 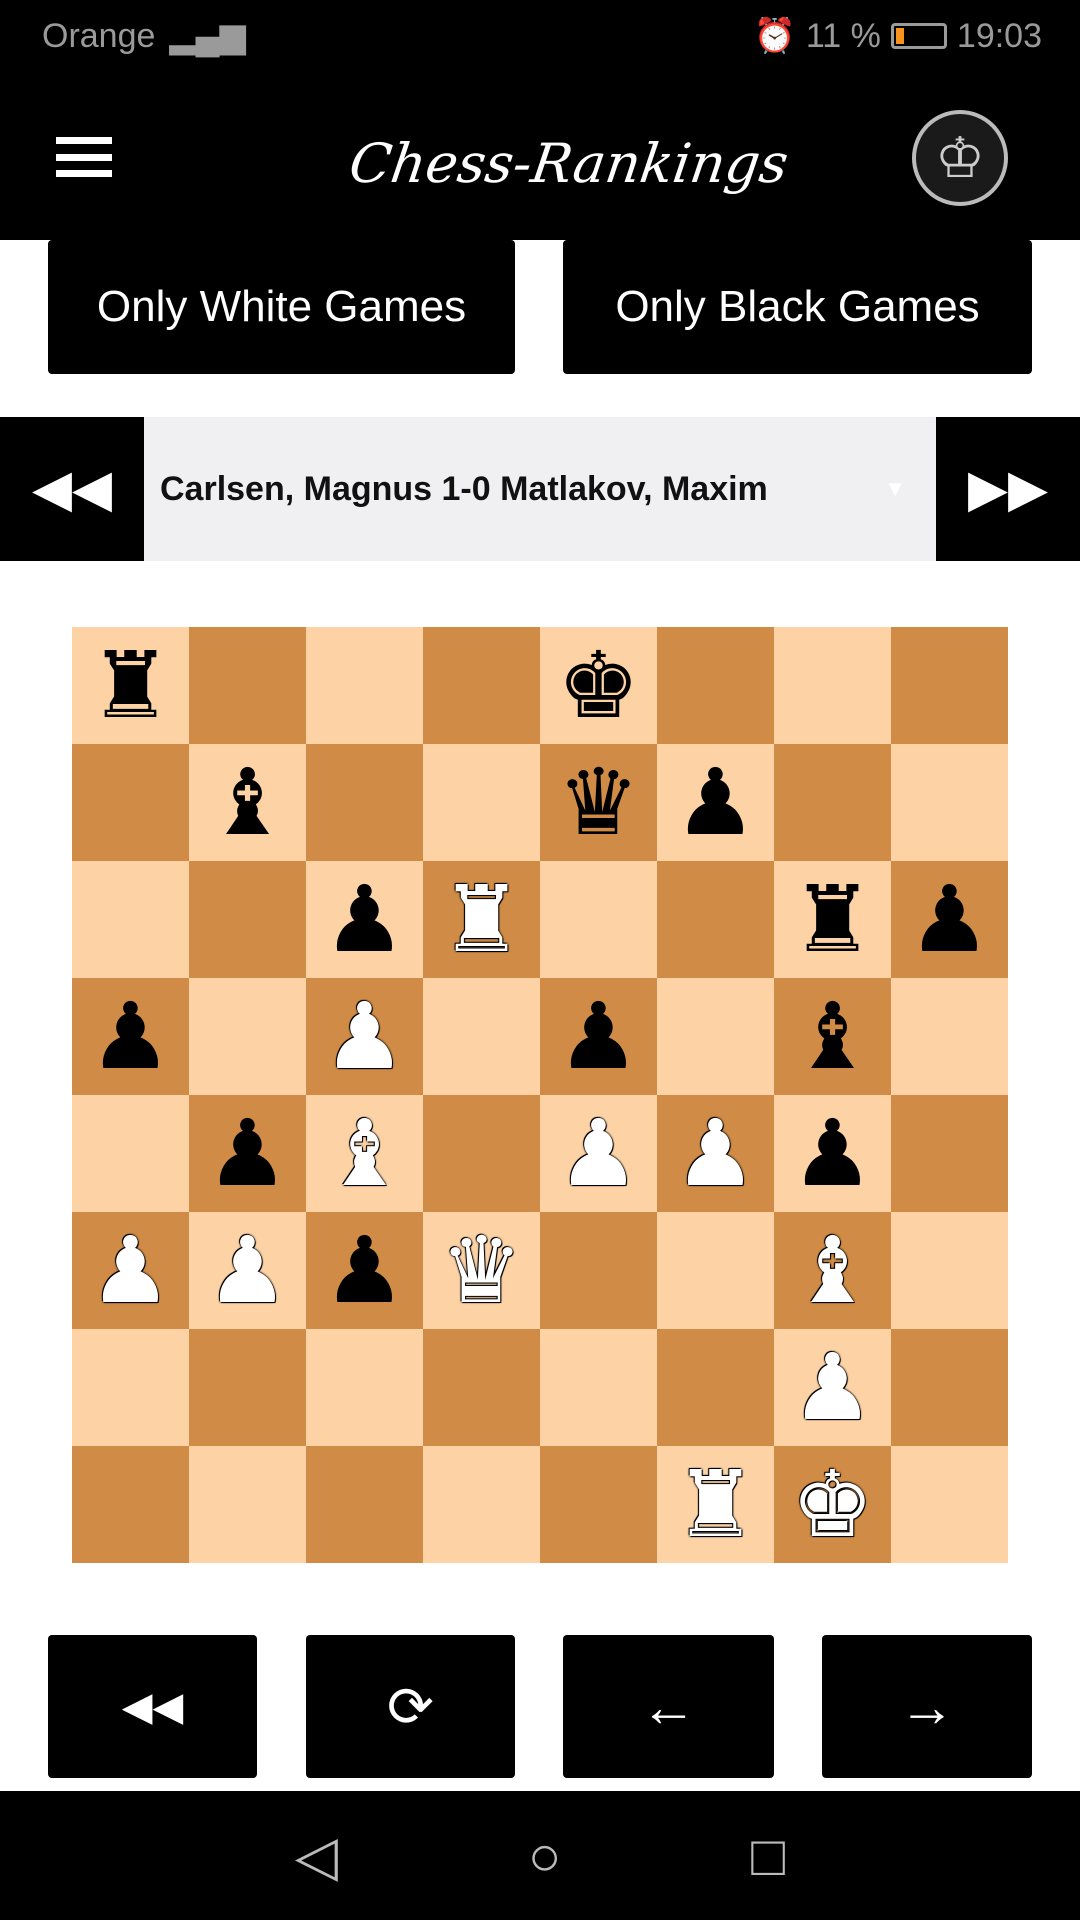 What do you see at coordinates (715, 685) in the screenshot?
I see `square-f8` at bounding box center [715, 685].